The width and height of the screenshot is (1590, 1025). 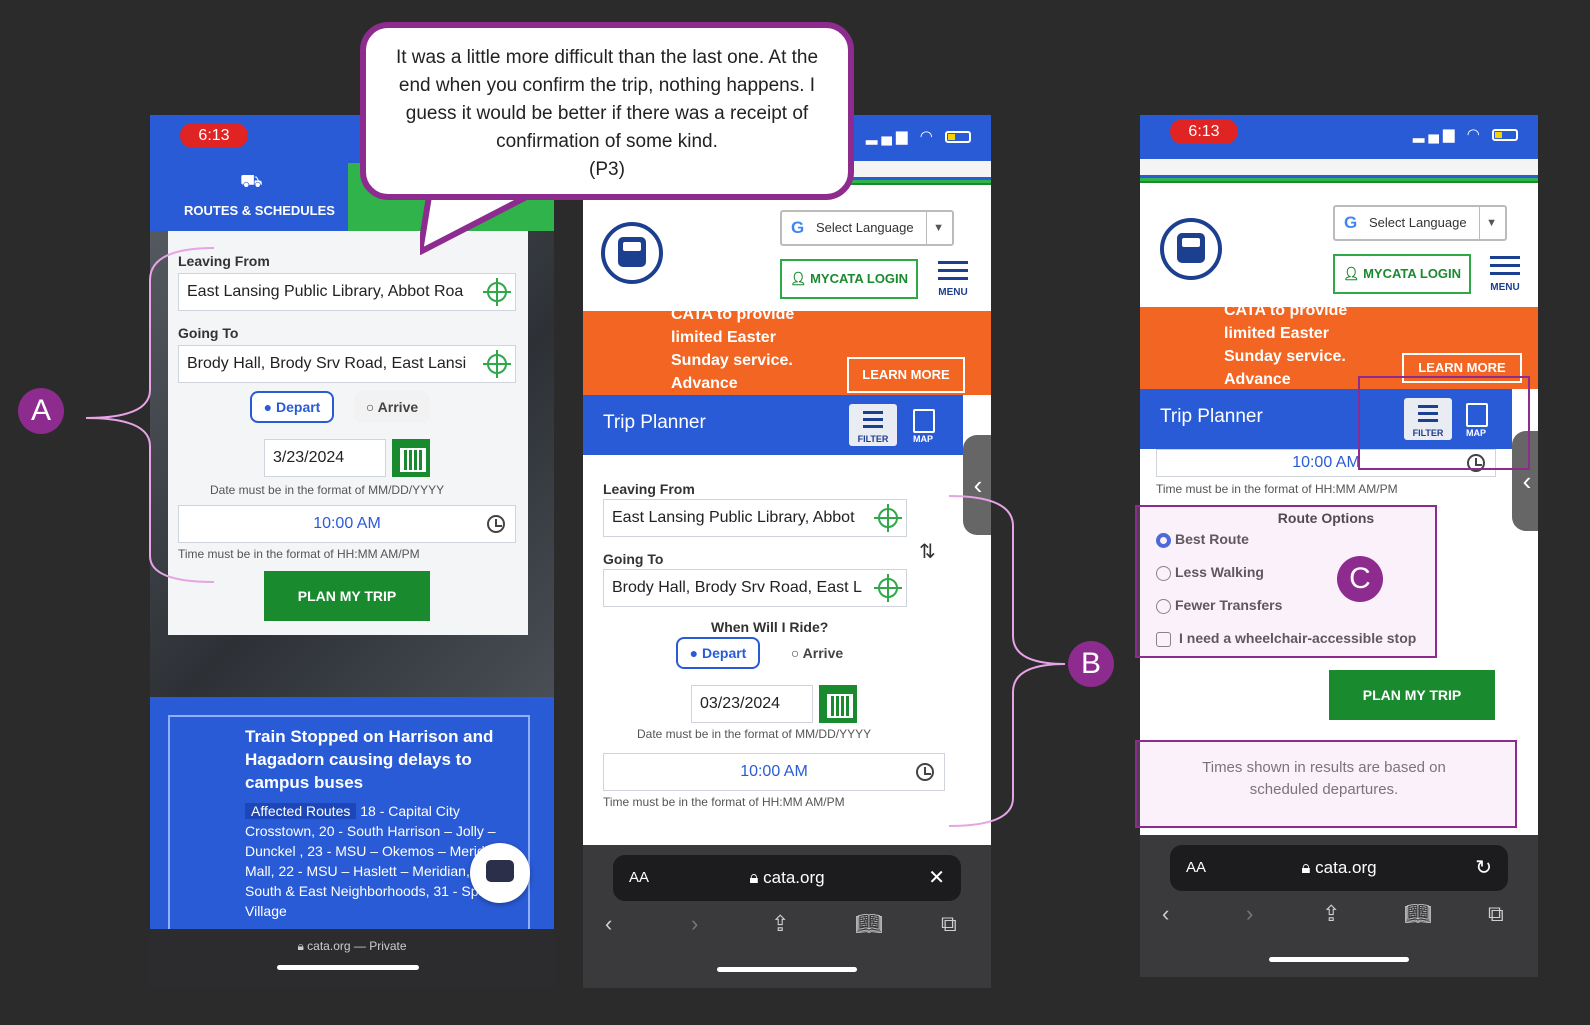 What do you see at coordinates (927, 551) in the screenshot?
I see `swap-icon: ⇅` at bounding box center [927, 551].